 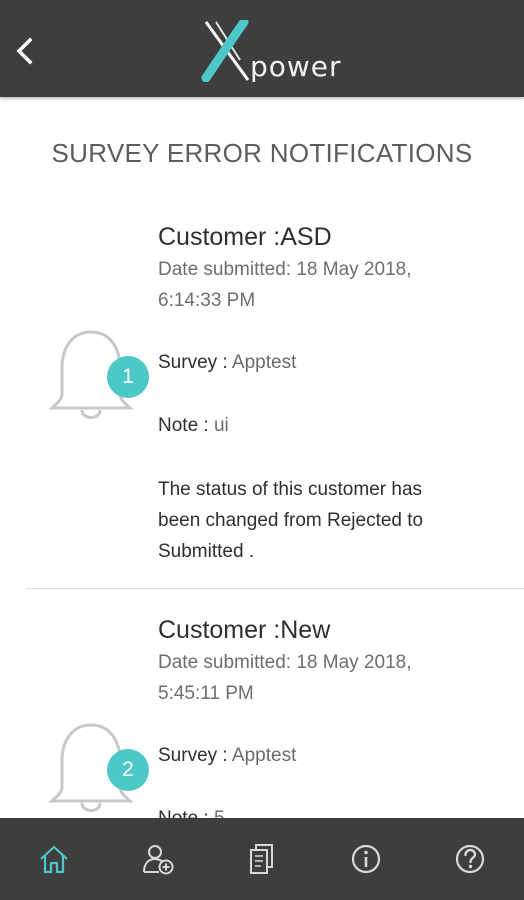 I want to click on note-value: ui, so click(x=221, y=425).